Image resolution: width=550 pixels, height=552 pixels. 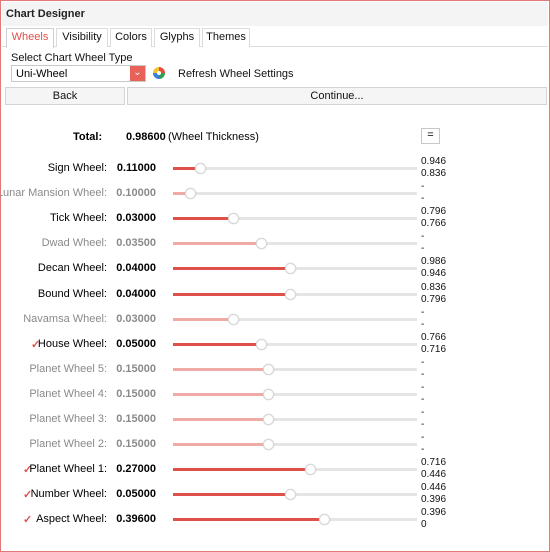 What do you see at coordinates (434, 513) in the screenshot?
I see `wheel-range-outer: 0.396` at bounding box center [434, 513].